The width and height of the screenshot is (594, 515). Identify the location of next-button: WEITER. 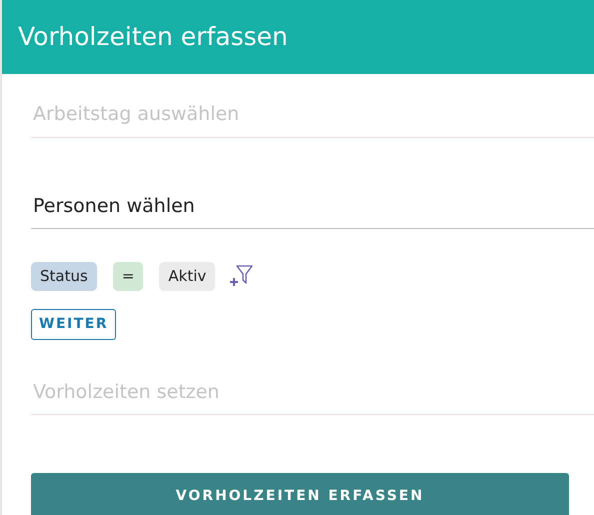
(73, 324).